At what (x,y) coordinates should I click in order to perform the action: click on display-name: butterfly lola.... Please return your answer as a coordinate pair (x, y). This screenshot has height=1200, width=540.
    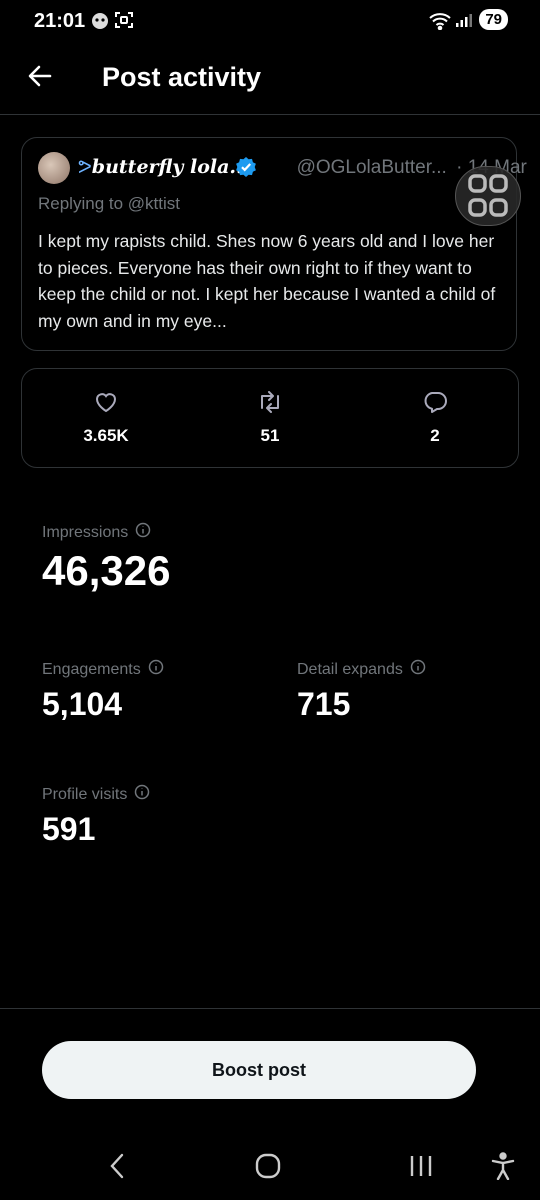
    Looking at the image, I should click on (170, 167).